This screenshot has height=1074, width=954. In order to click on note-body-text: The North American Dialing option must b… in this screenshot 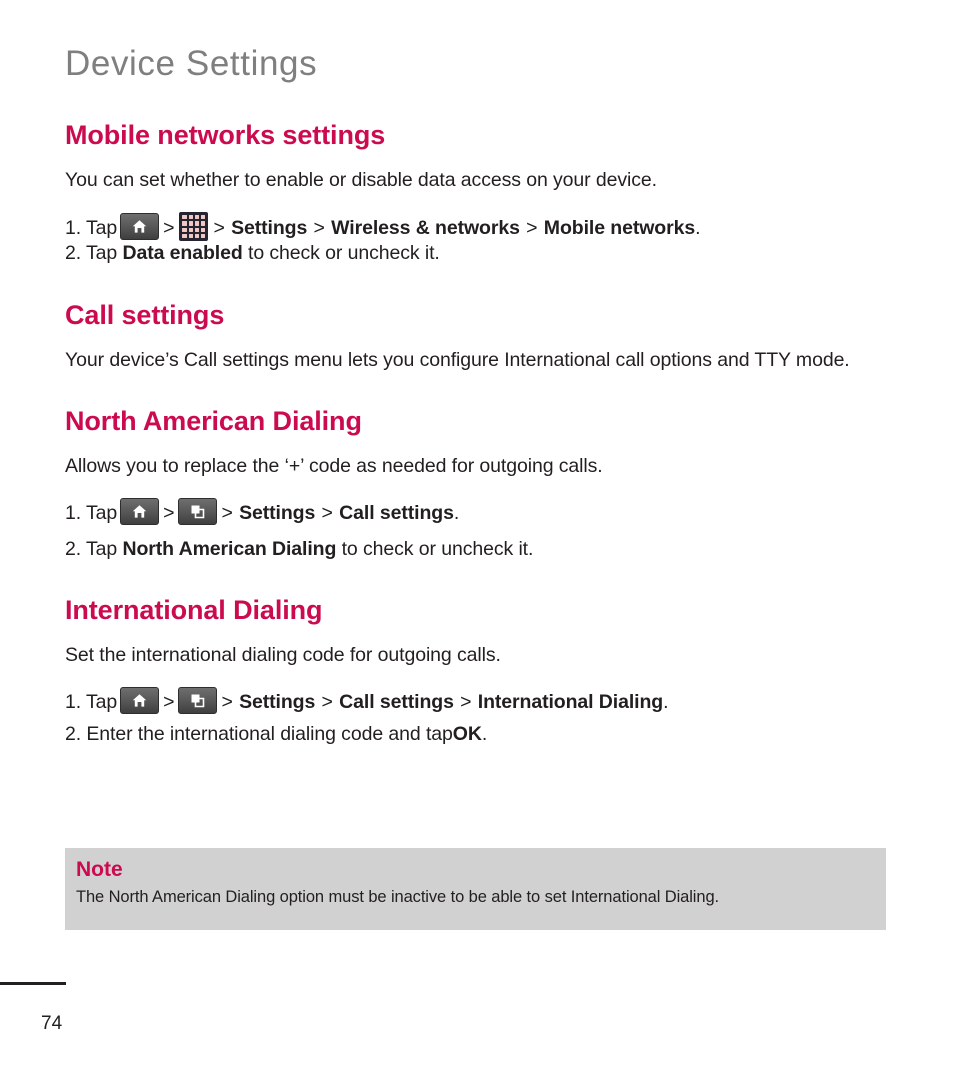, I will do `click(398, 897)`.